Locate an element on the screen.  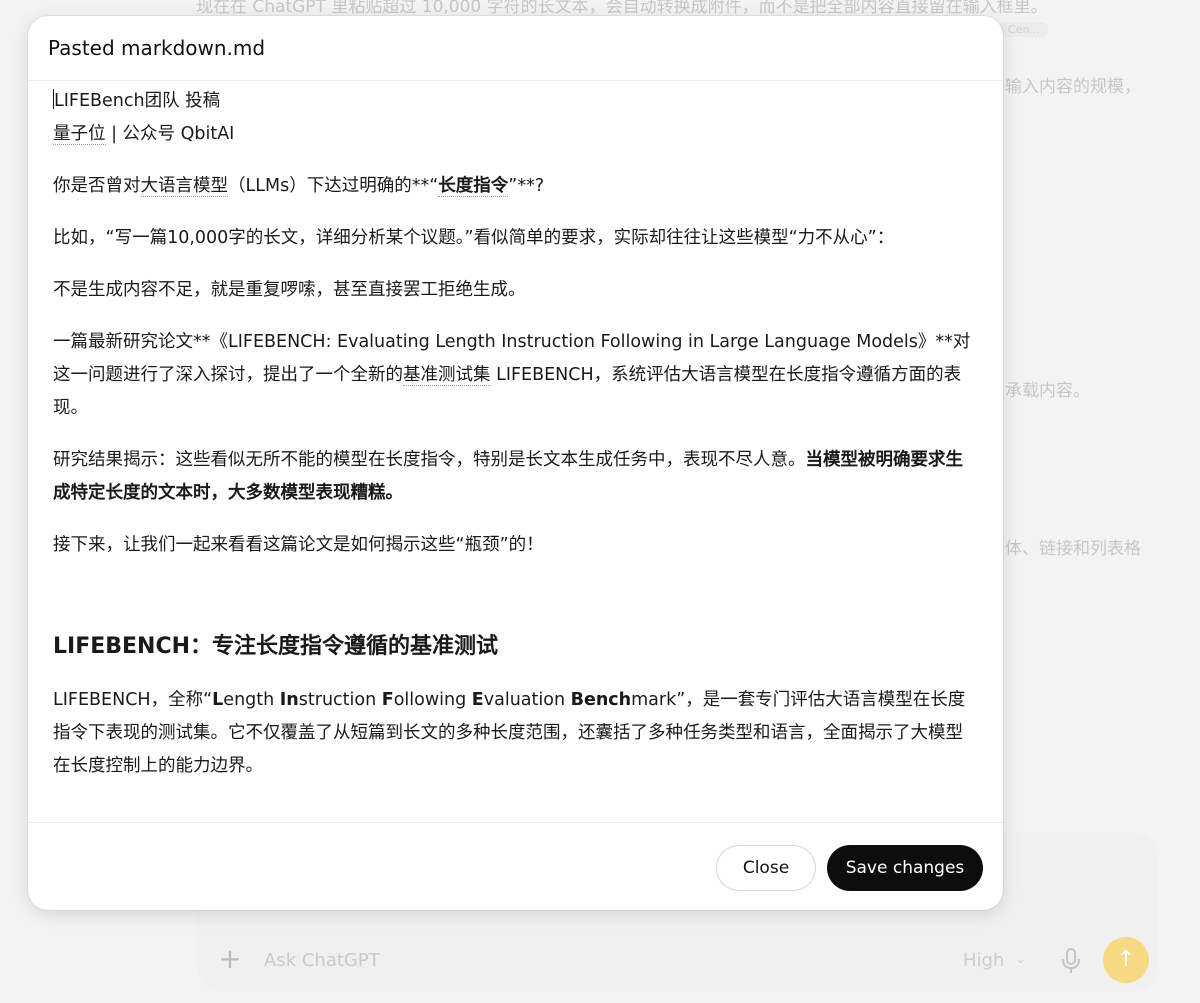
acronym-letter: E is located at coordinates (477, 700).